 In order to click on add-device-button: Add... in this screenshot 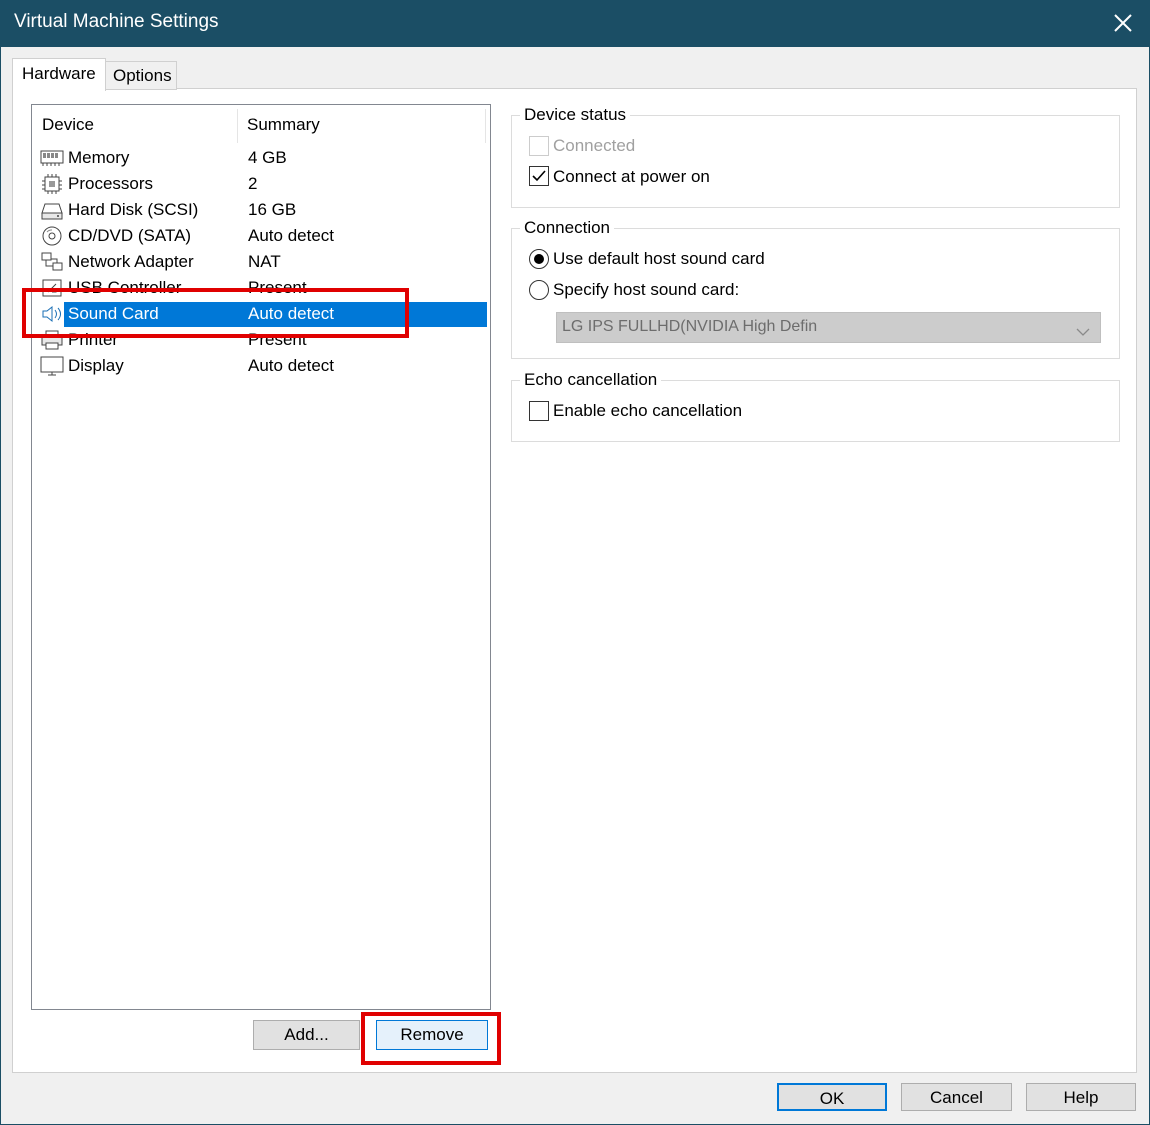, I will do `click(306, 1035)`.